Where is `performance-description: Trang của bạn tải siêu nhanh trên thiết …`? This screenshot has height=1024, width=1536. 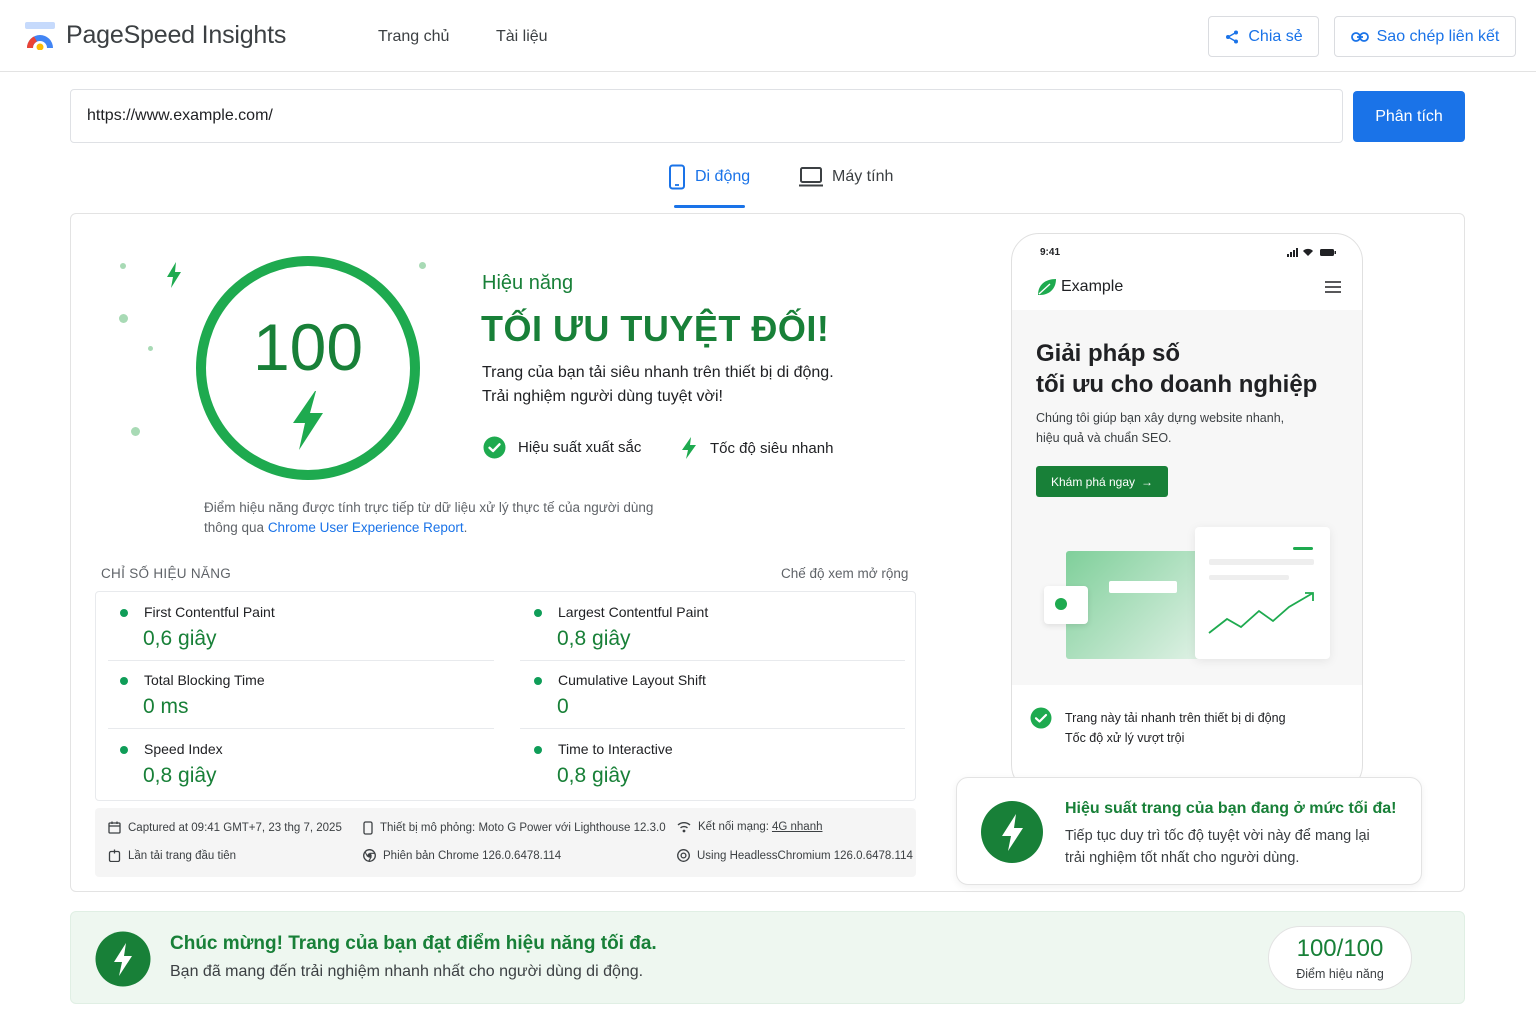 performance-description: Trang của bạn tải siêu nhanh trên thiết … is located at coordinates (658, 385).